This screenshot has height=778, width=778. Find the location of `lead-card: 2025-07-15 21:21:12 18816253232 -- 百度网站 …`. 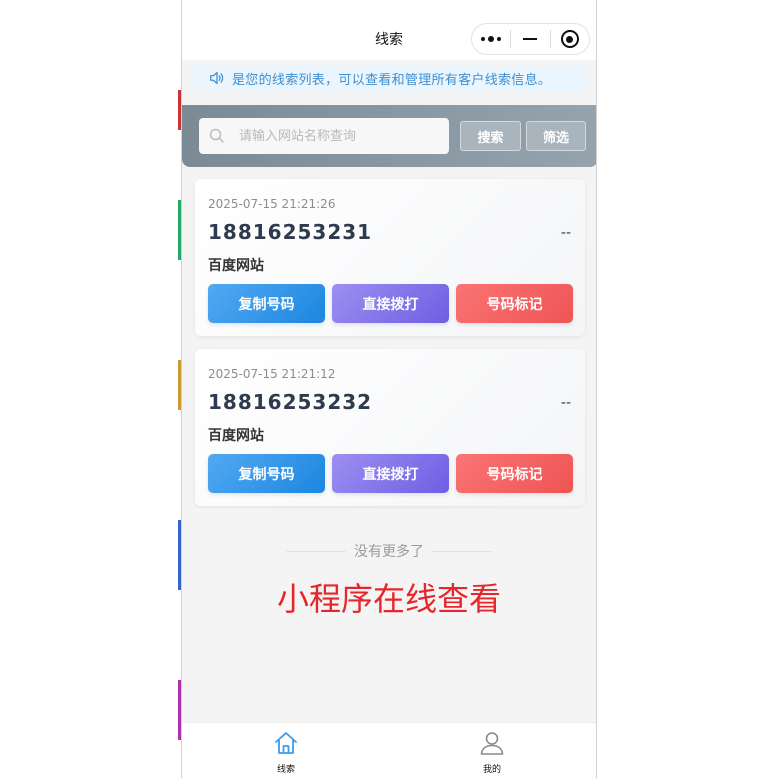

lead-card: 2025-07-15 21:21:12 18816253232 -- 百度网站 … is located at coordinates (390, 427).